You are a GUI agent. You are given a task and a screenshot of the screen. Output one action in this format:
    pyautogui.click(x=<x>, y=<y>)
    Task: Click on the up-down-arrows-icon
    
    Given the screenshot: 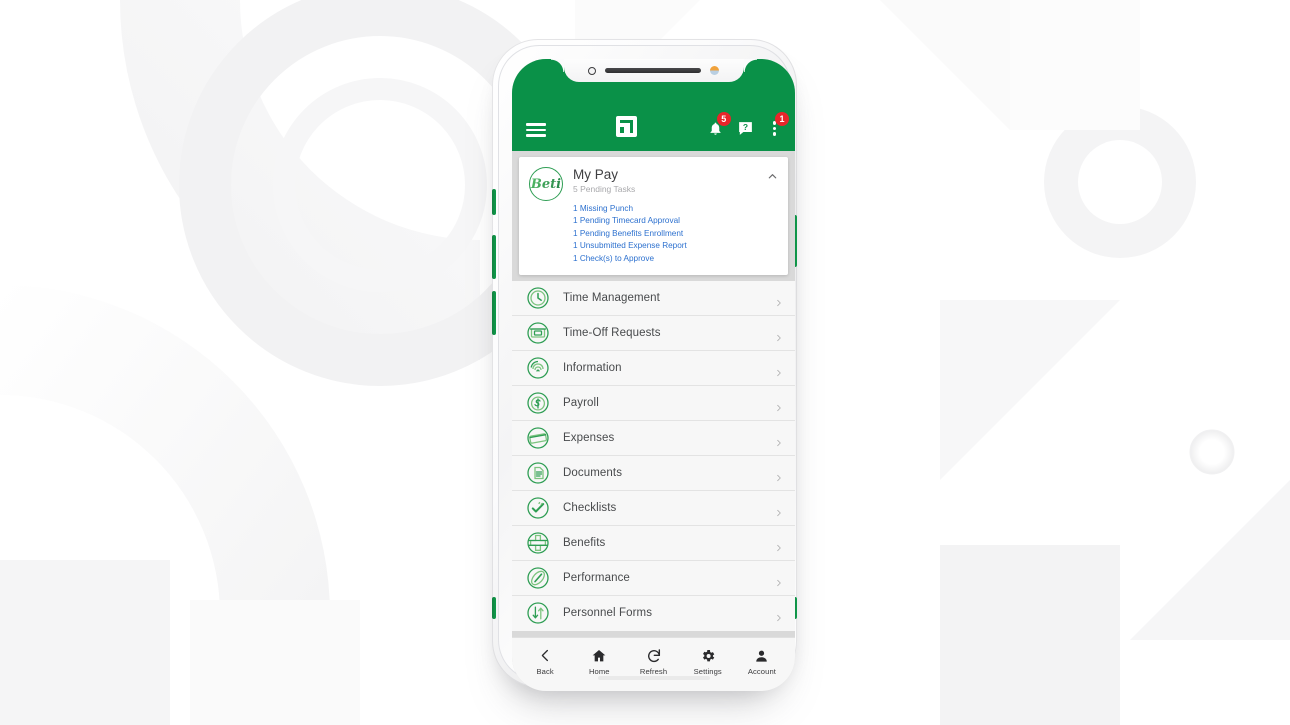 What is the action you would take?
    pyautogui.click(x=538, y=613)
    